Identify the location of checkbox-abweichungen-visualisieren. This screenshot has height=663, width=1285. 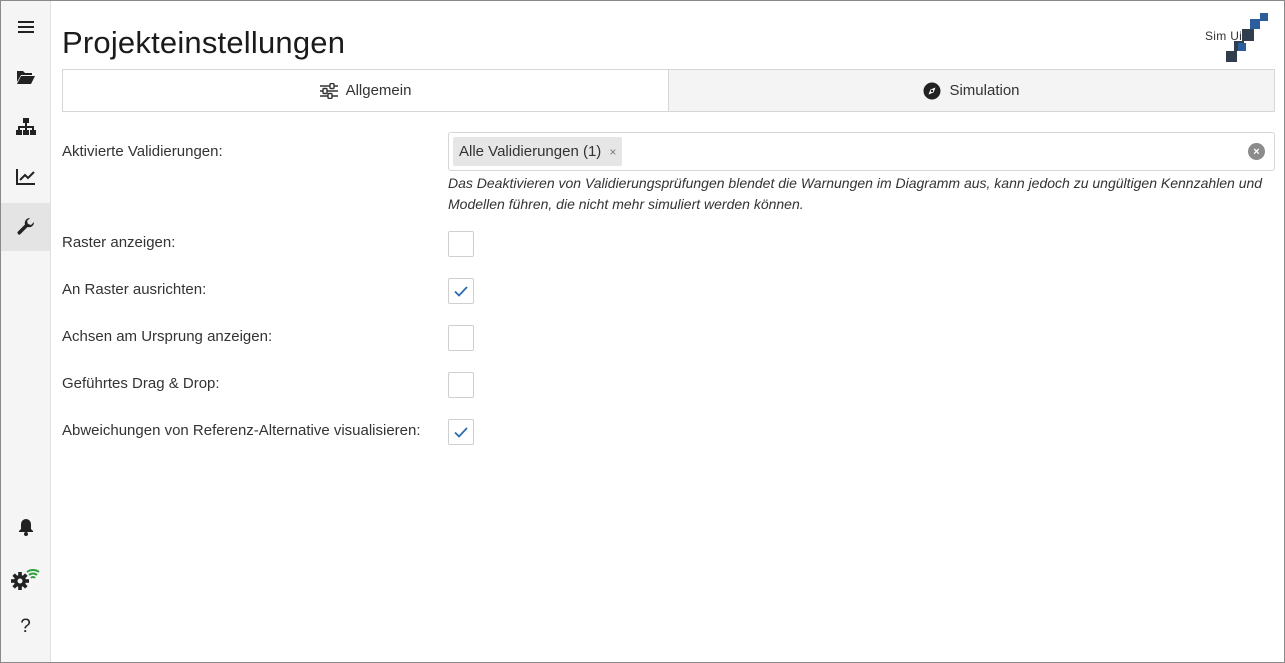
(461, 432).